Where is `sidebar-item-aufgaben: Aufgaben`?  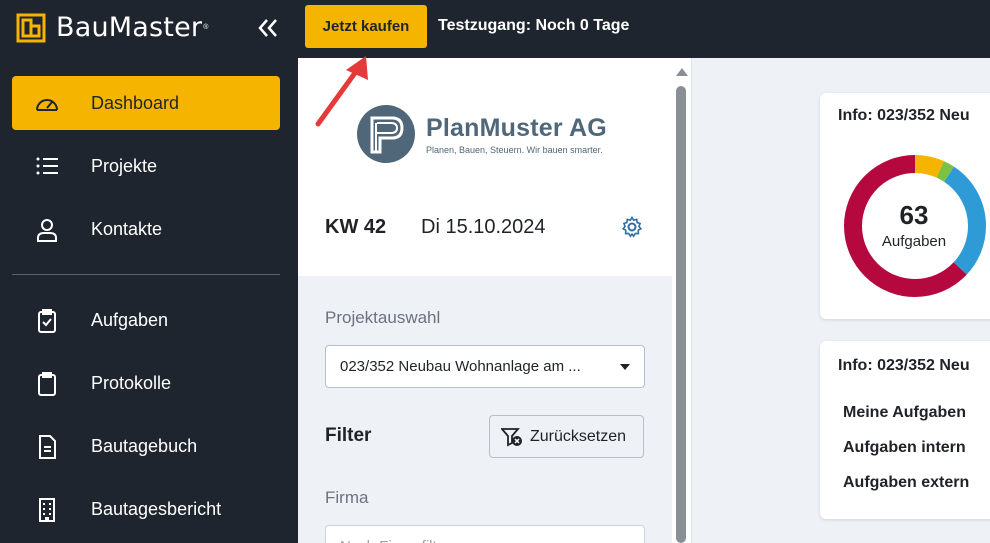
sidebar-item-aufgaben: Aufgaben is located at coordinates (146, 320).